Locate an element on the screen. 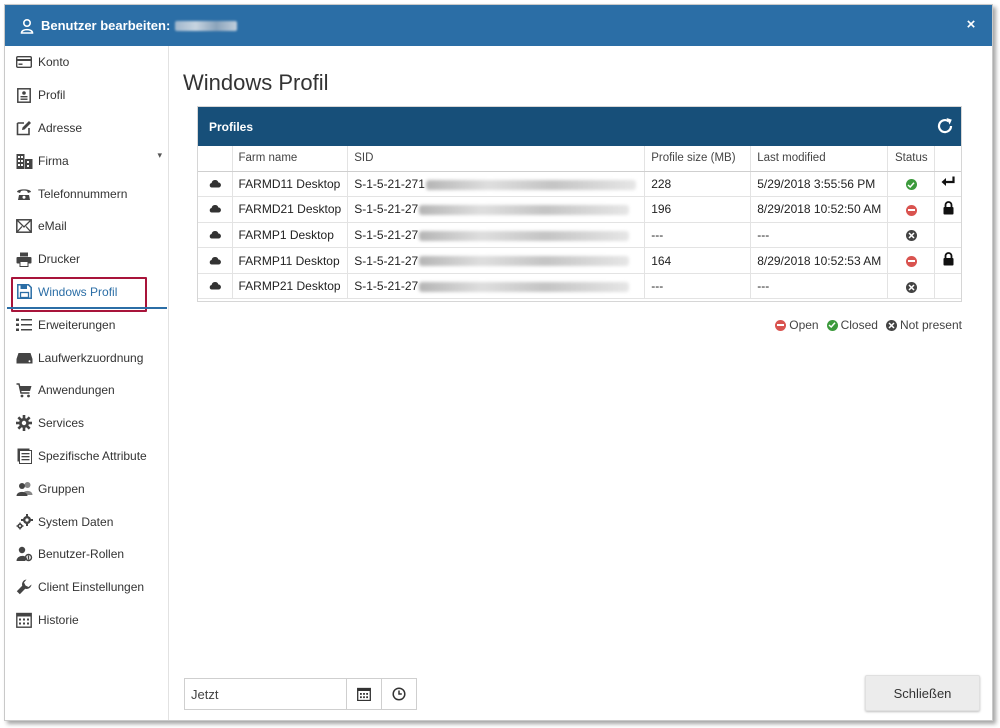  date-time-picker is located at coordinates (300, 694).